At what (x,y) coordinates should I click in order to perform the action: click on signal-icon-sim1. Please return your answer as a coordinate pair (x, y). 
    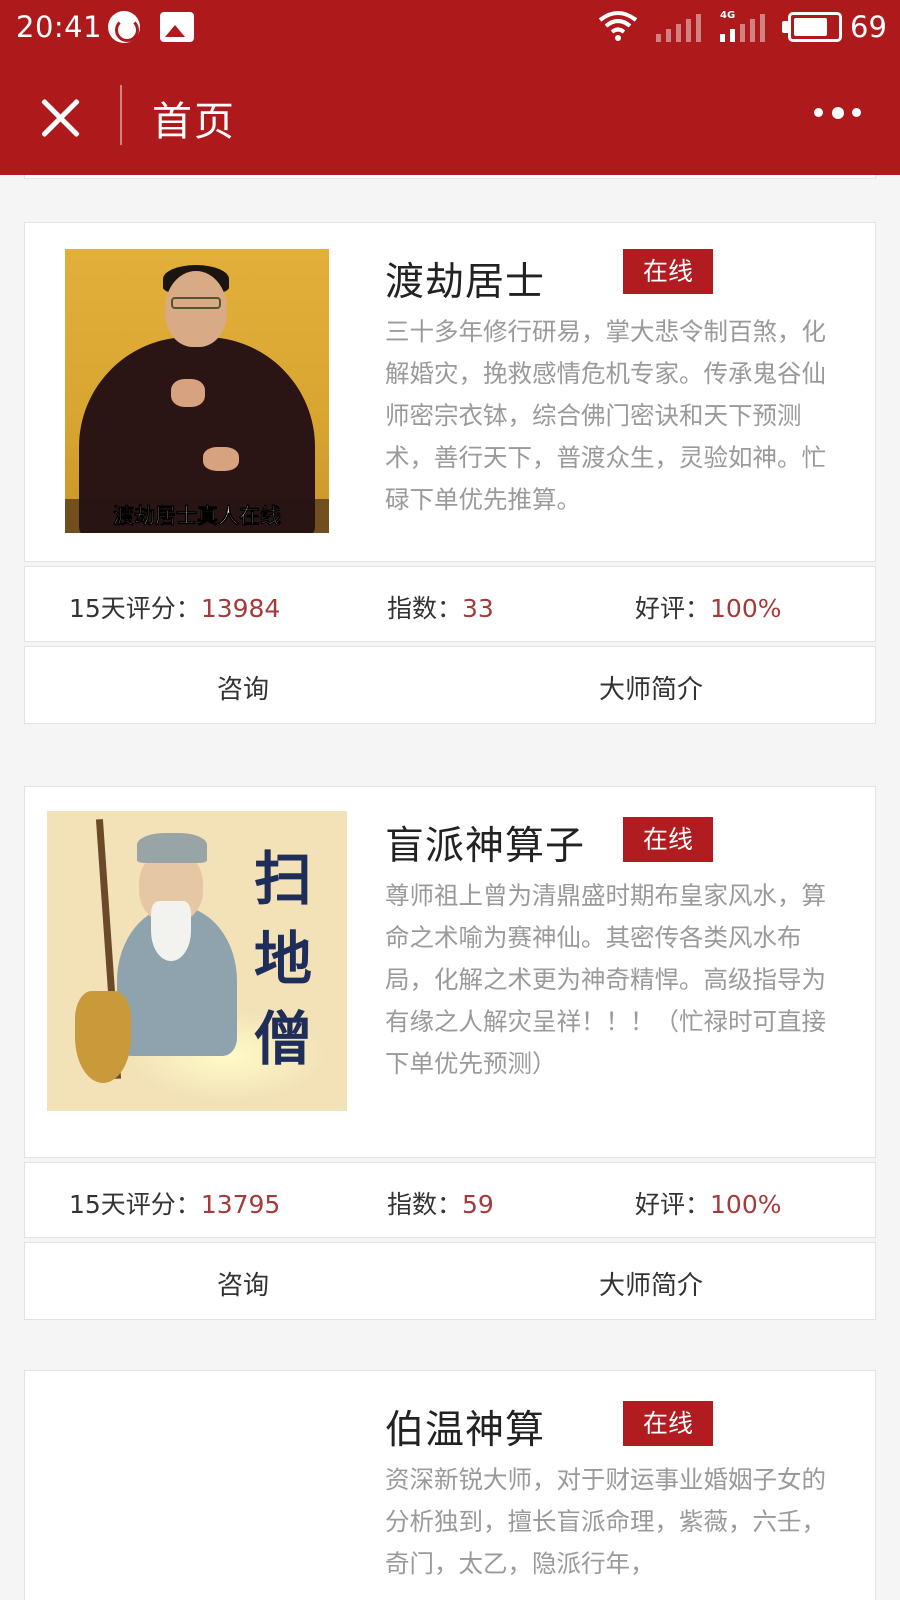
    Looking at the image, I should click on (678, 28).